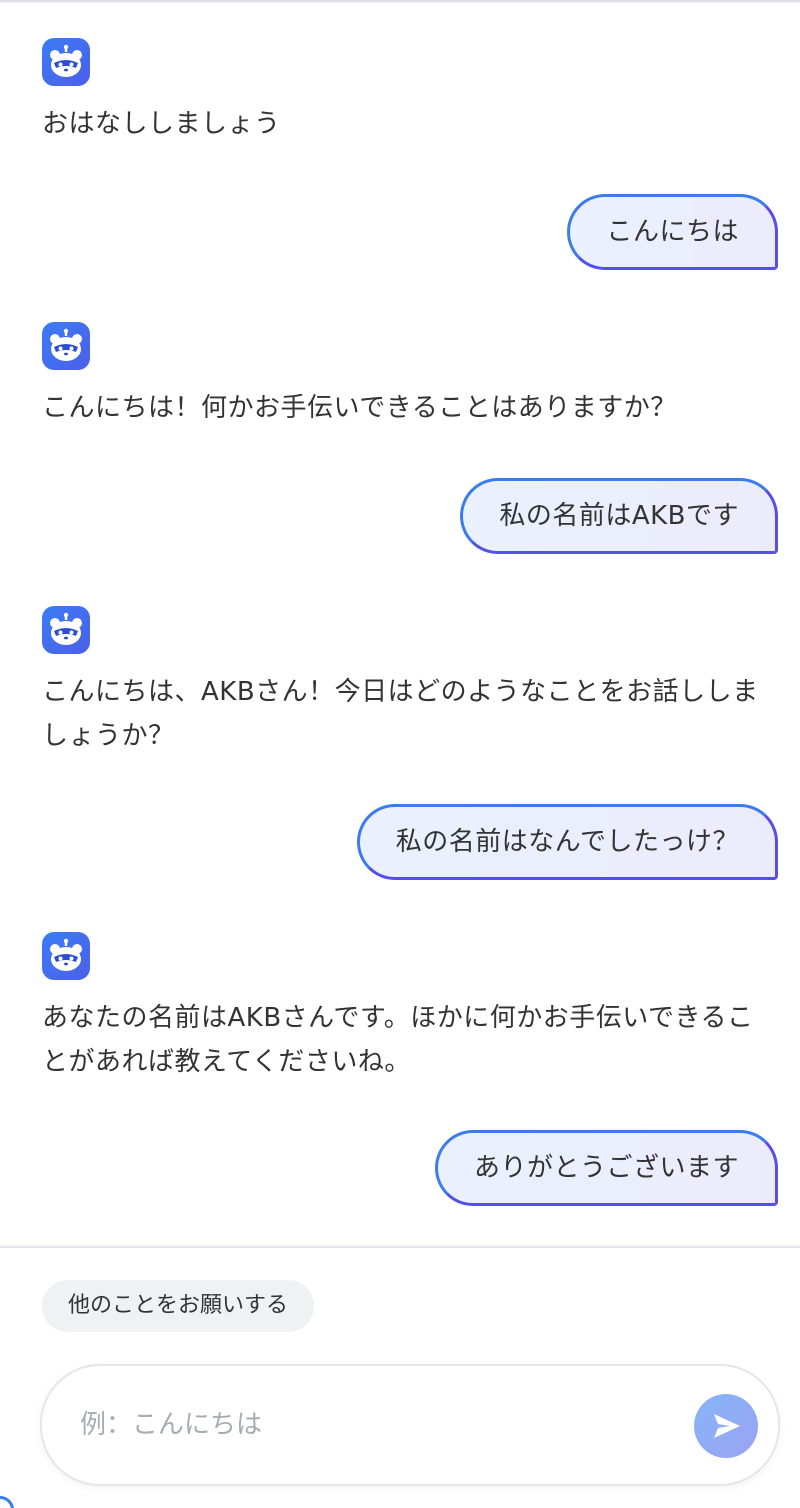 This screenshot has height=1508, width=800. I want to click on message-input, so click(360, 1425).